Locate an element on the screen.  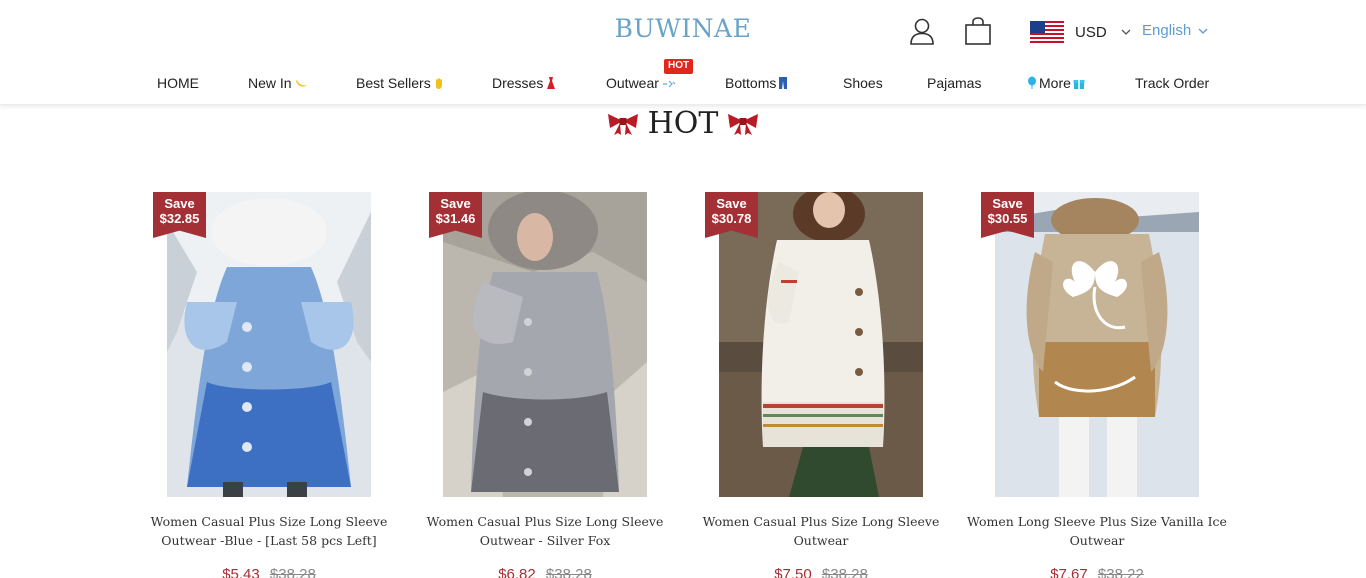
nav-item-label: Pajamas is located at coordinates (954, 83).